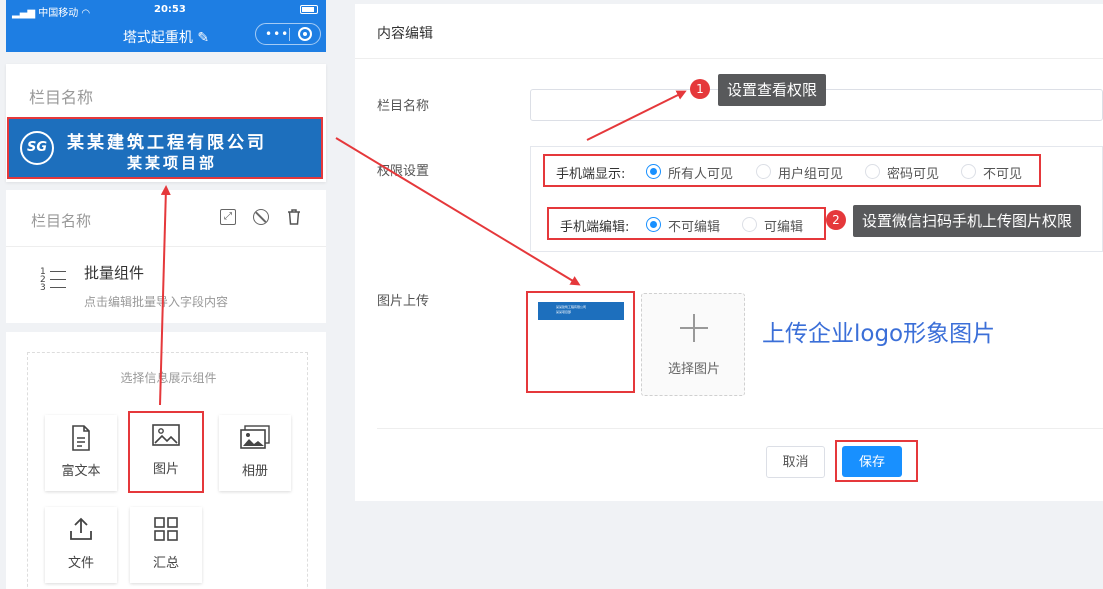 The height and width of the screenshot is (589, 1103). I want to click on company-banner-image: SG 某某建筑工程有限公司 某某项目部, so click(165, 148).